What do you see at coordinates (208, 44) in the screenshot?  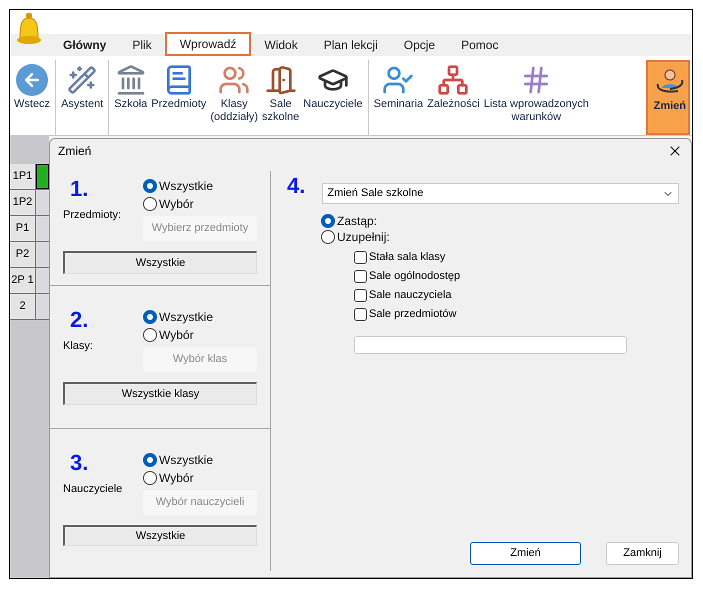 I see `menu-tab: Wprowadź` at bounding box center [208, 44].